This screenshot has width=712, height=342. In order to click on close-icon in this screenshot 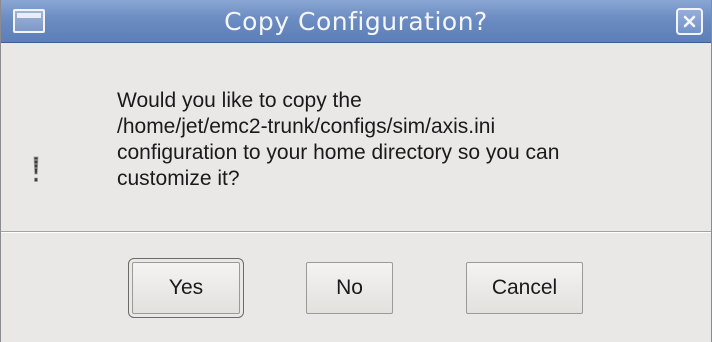, I will do `click(689, 21)`.